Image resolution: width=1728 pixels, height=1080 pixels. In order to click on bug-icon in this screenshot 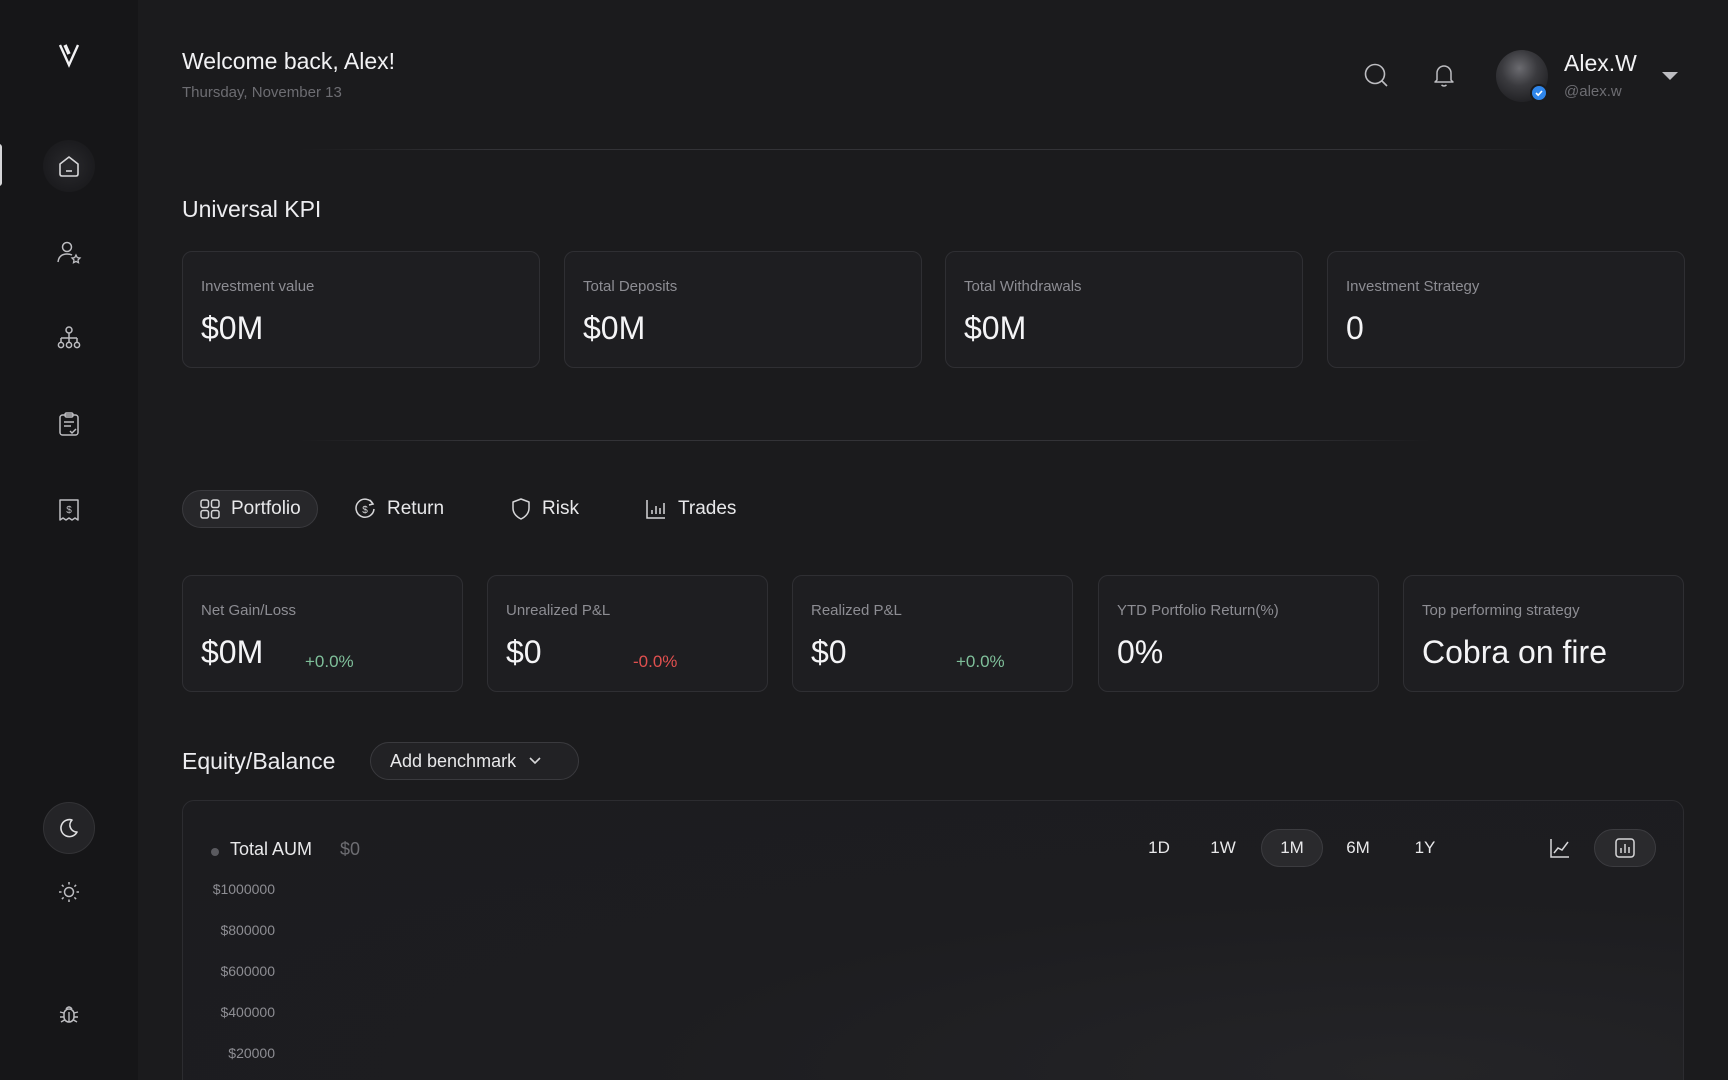, I will do `click(69, 1014)`.